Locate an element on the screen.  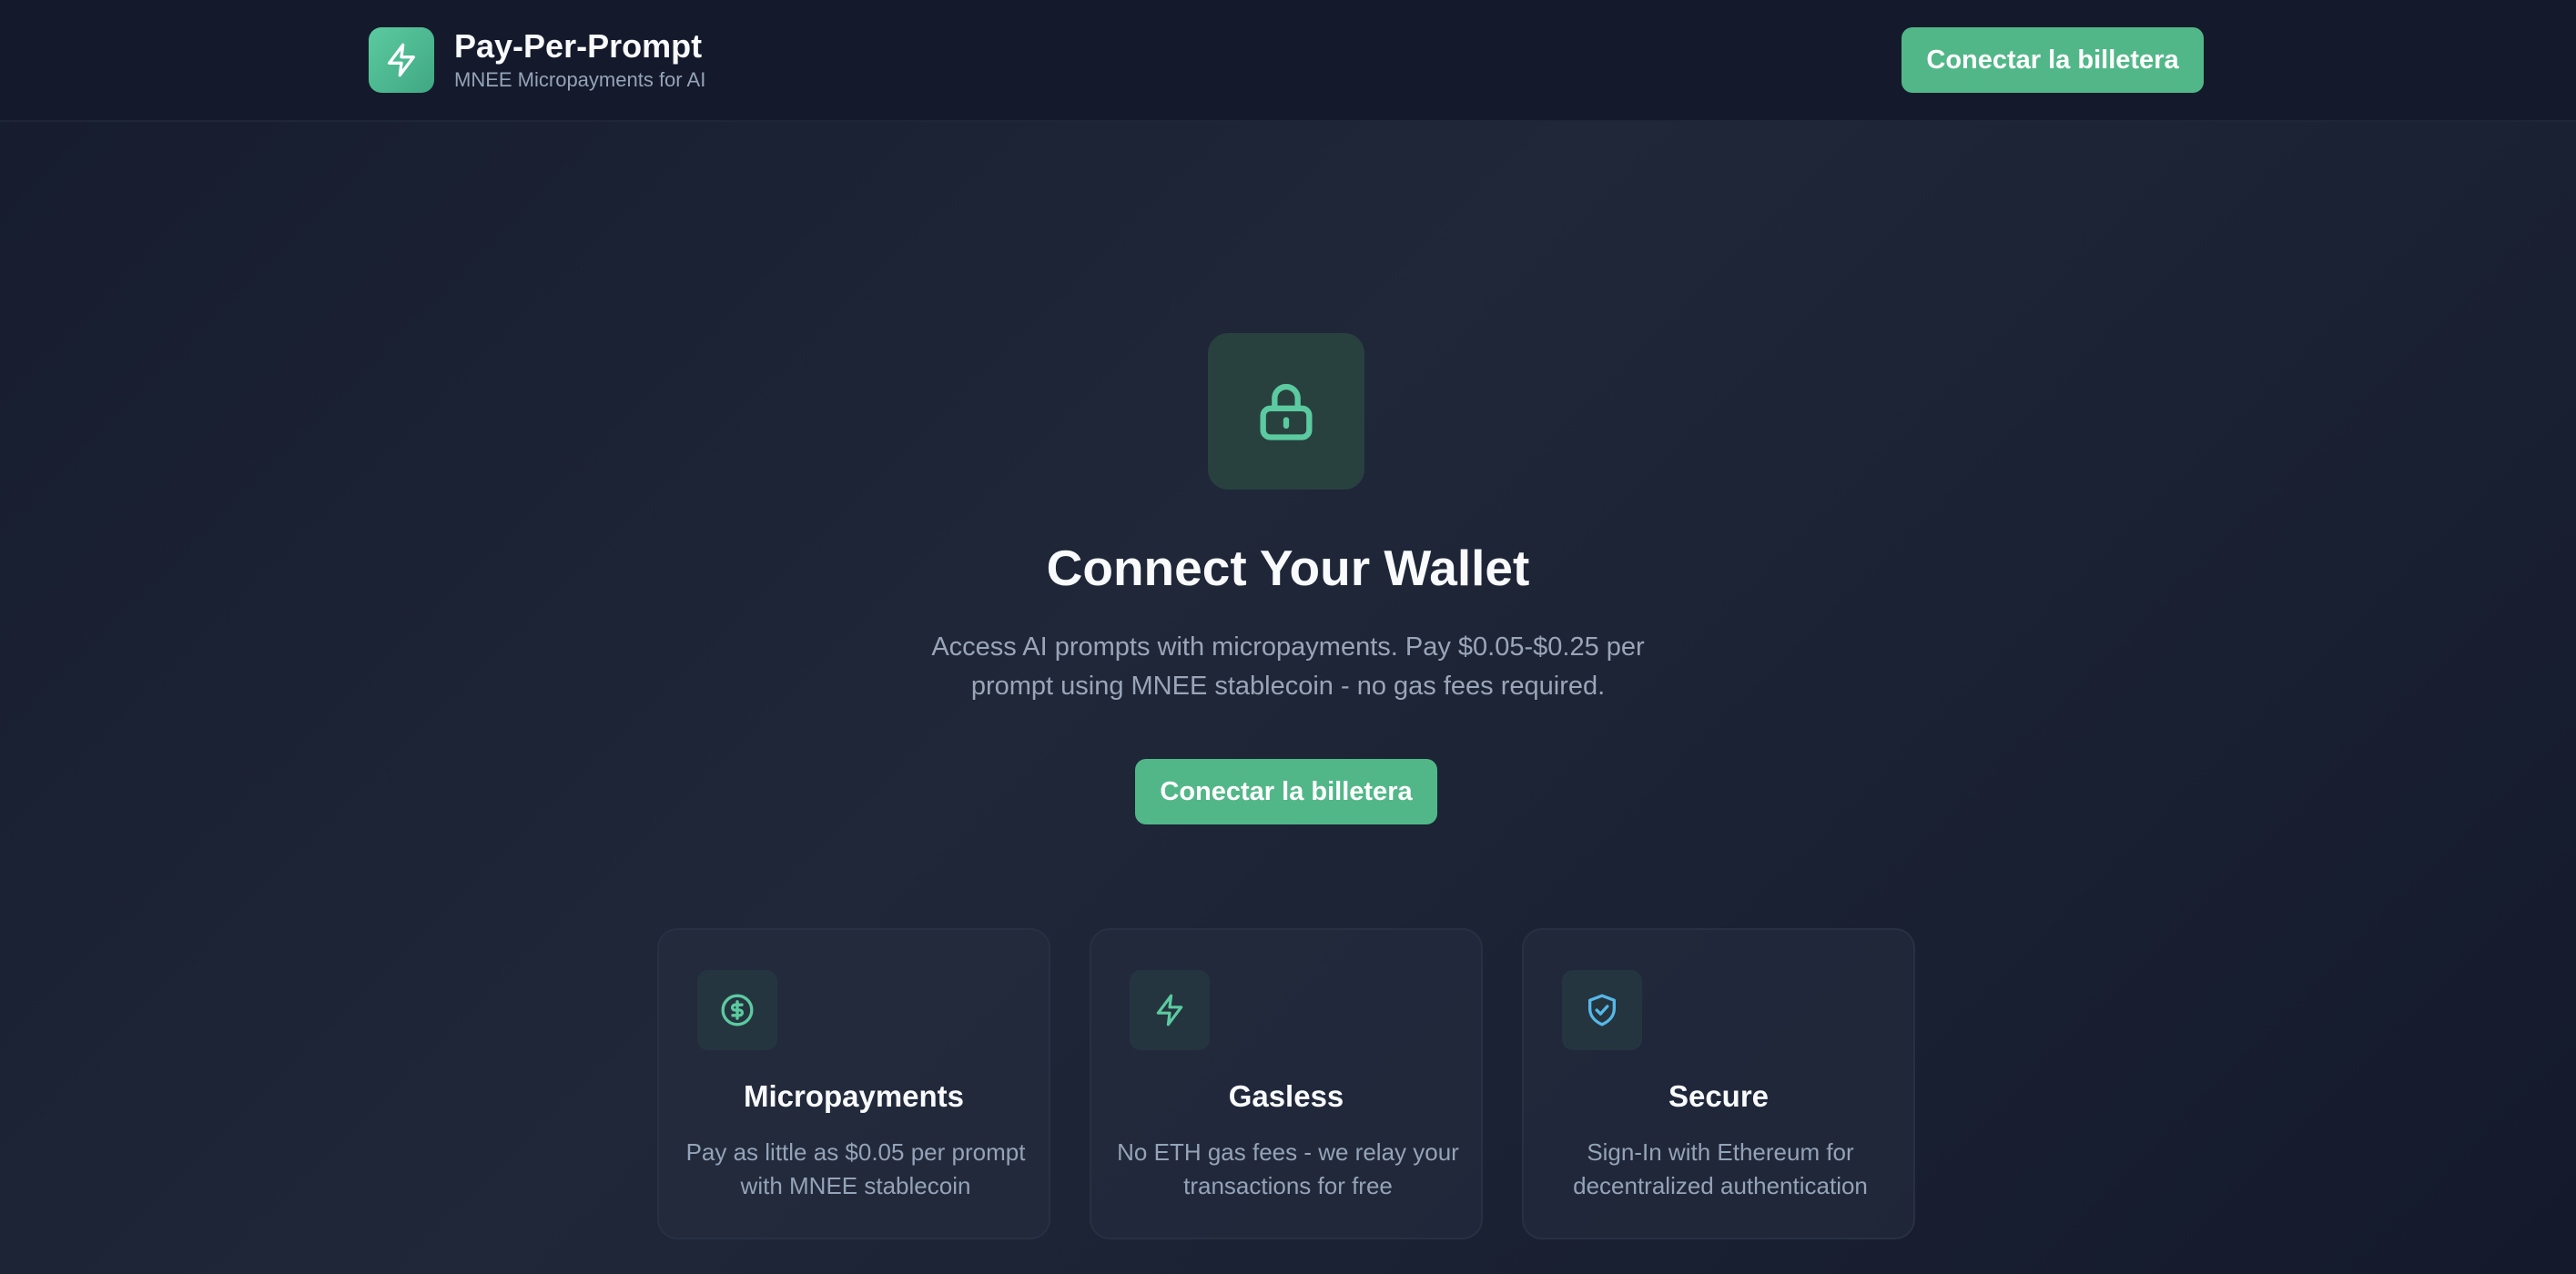
feature-title: Gasless is located at coordinates (1286, 1096).